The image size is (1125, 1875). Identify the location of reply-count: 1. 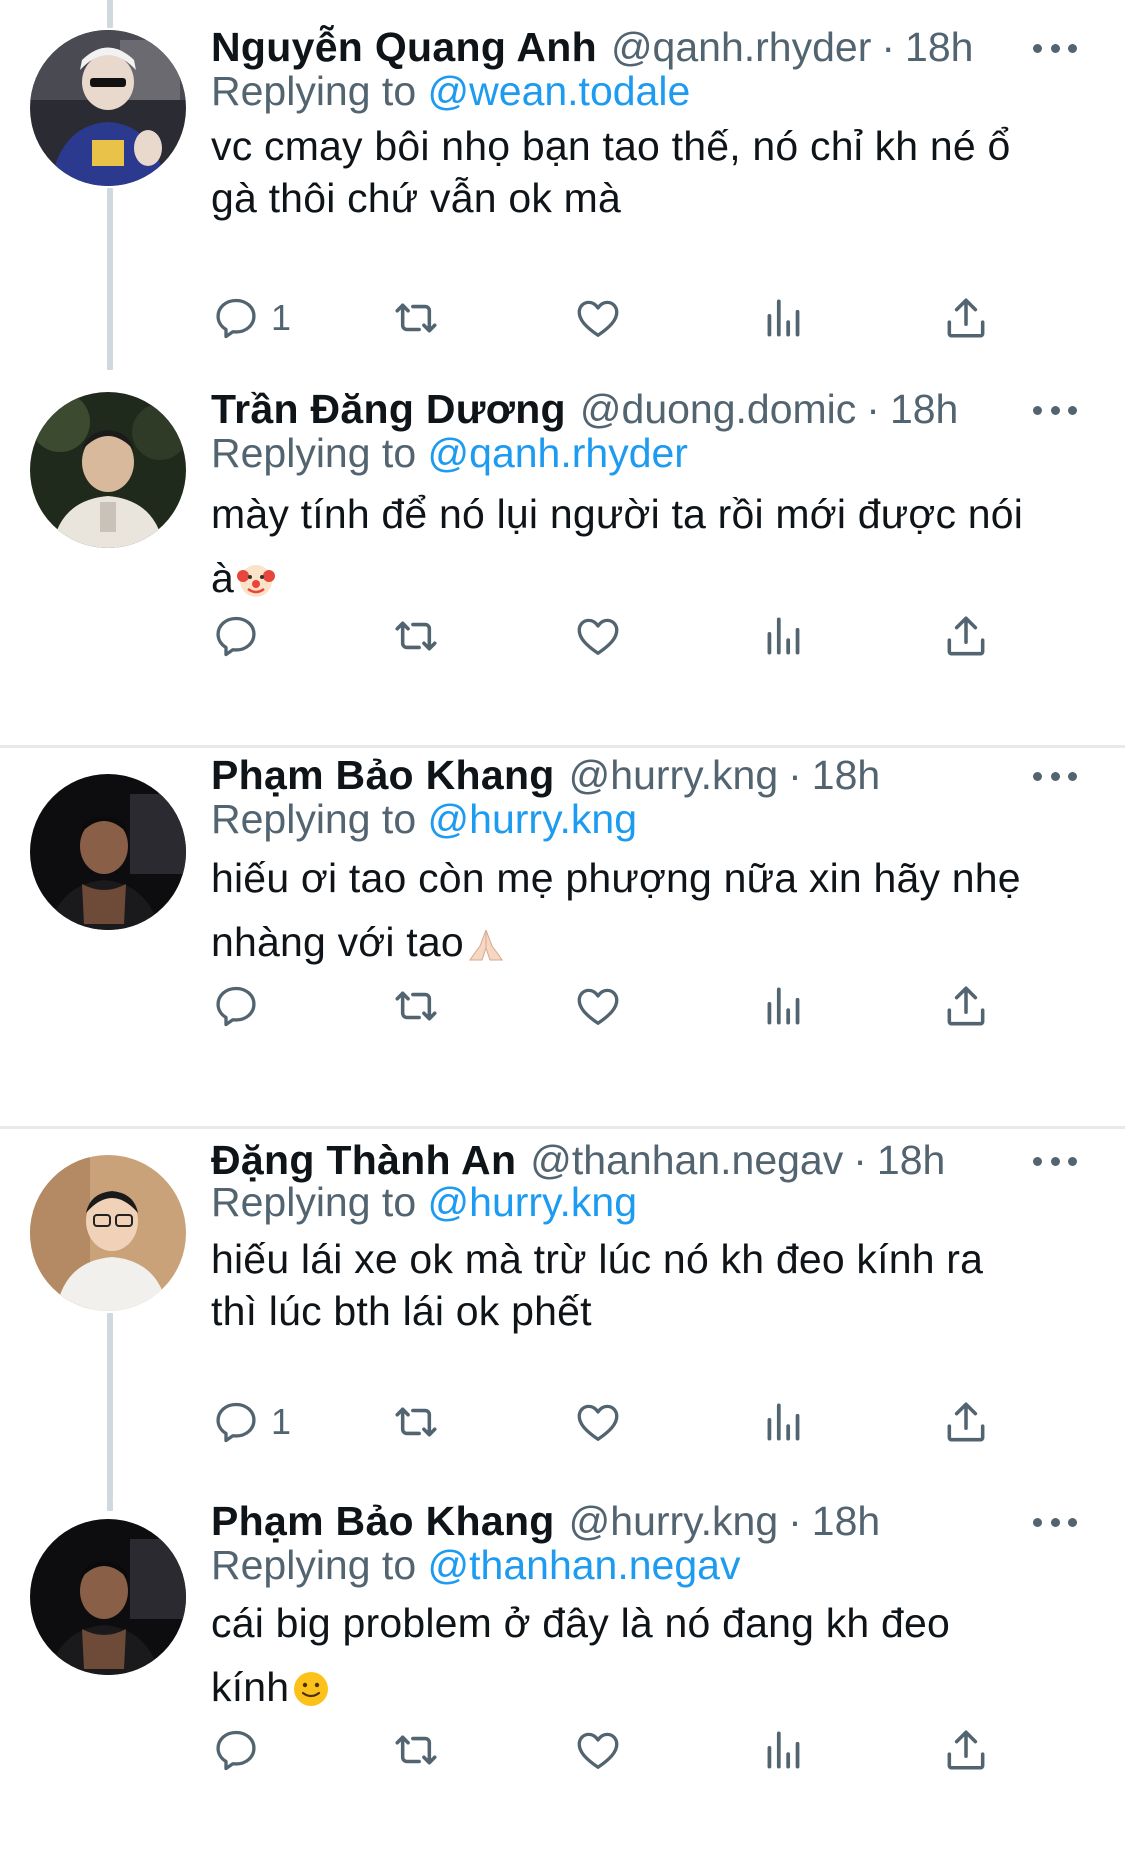
(281, 1421).